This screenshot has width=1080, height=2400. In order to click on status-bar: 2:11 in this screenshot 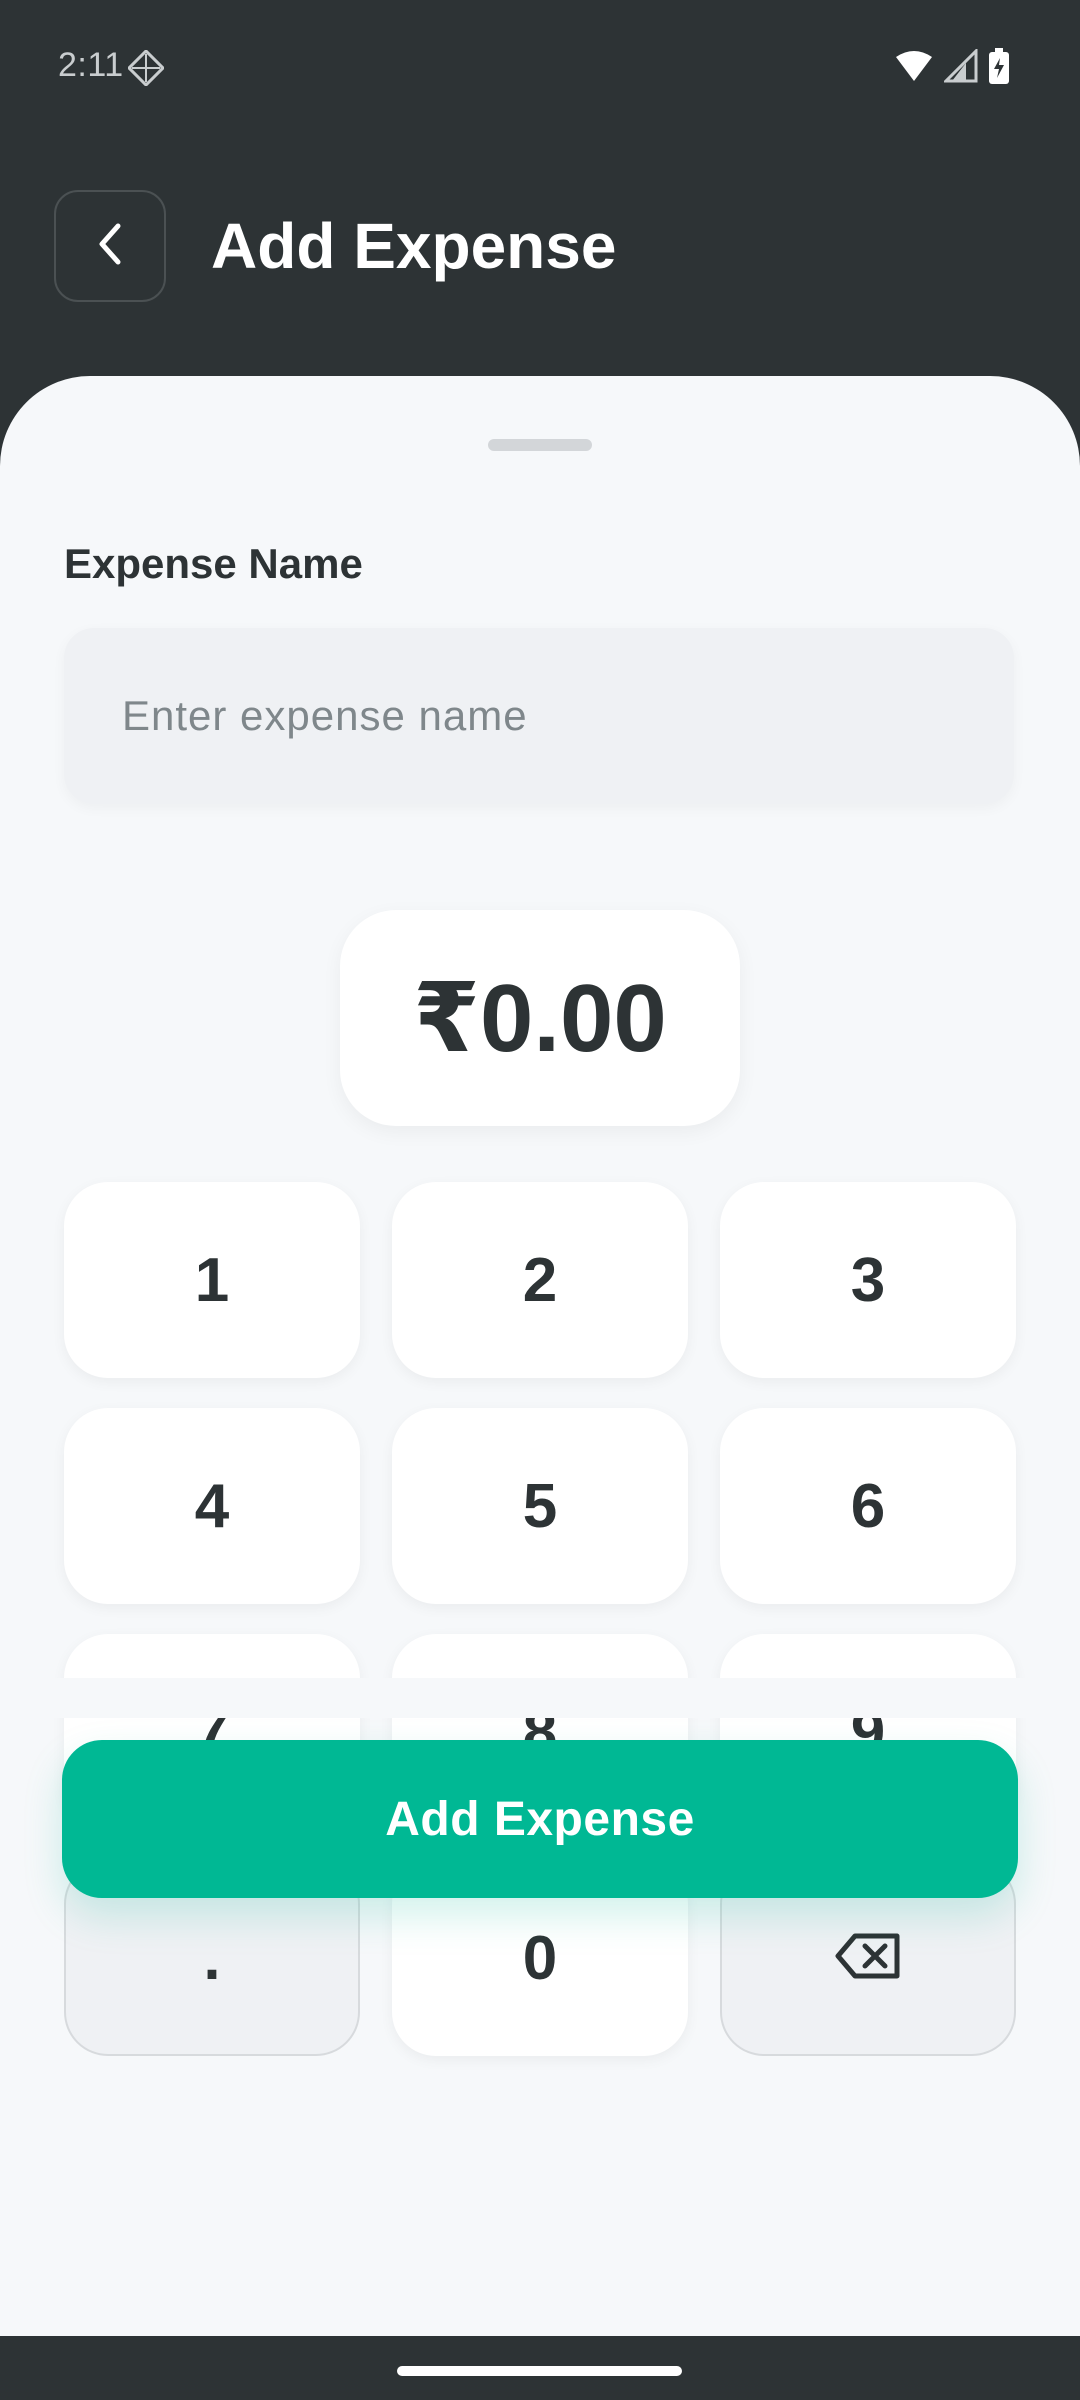, I will do `click(540, 68)`.